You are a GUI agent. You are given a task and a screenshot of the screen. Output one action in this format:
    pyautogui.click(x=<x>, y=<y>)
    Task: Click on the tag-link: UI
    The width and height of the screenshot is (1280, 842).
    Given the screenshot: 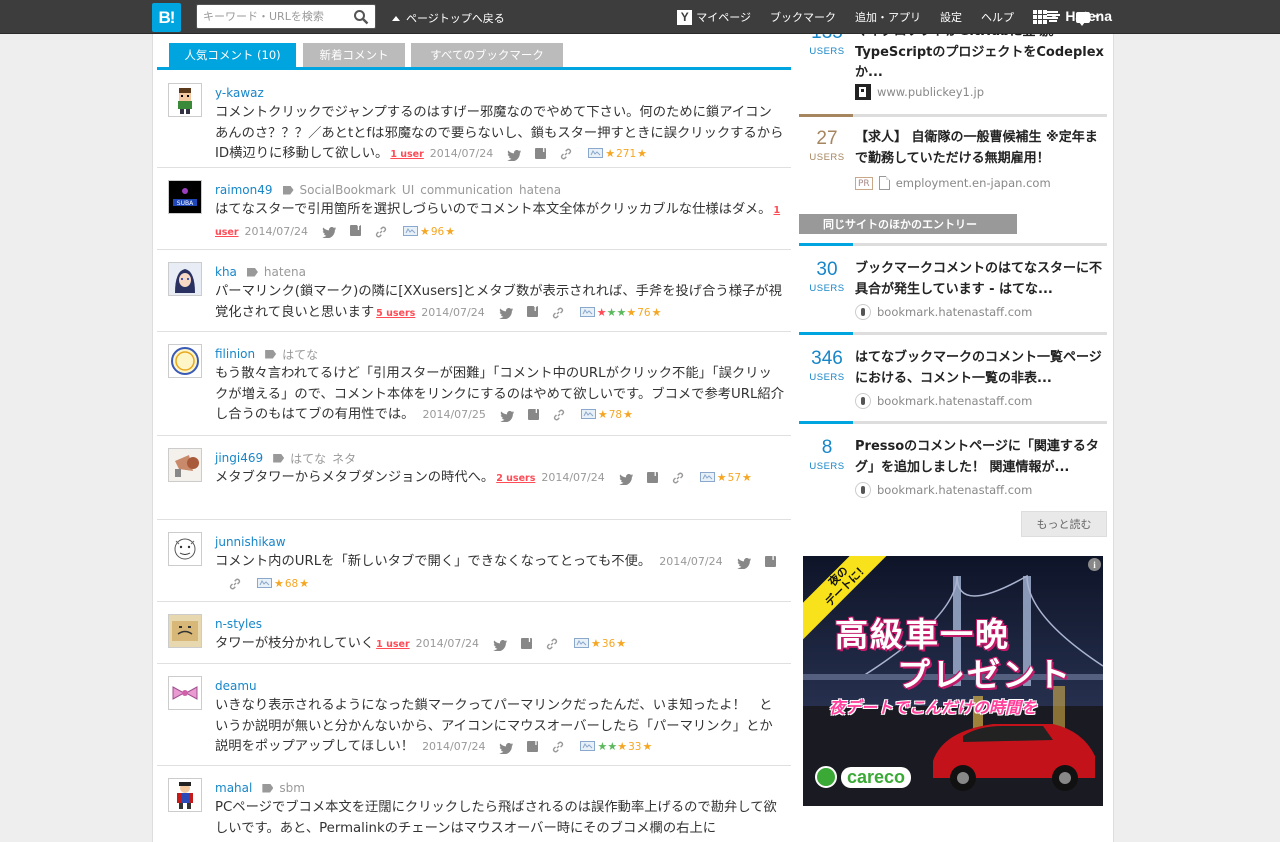 What is the action you would take?
    pyautogui.click(x=408, y=190)
    